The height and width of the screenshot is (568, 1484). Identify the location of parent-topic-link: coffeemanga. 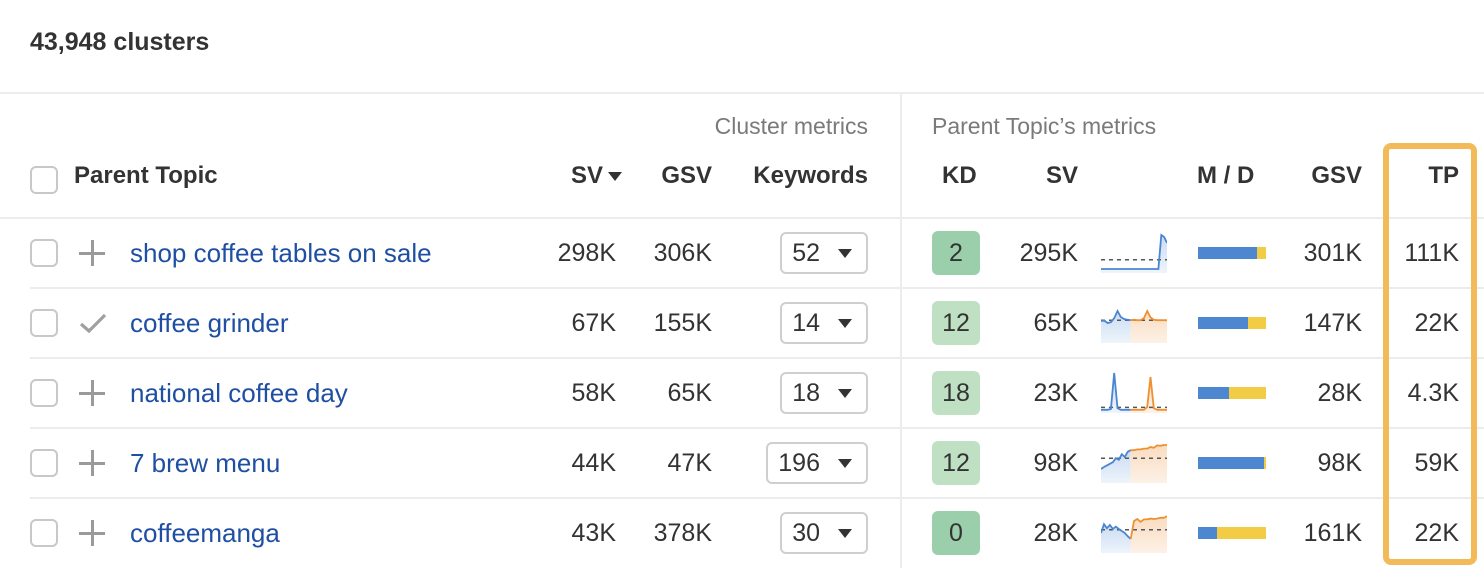
(205, 533).